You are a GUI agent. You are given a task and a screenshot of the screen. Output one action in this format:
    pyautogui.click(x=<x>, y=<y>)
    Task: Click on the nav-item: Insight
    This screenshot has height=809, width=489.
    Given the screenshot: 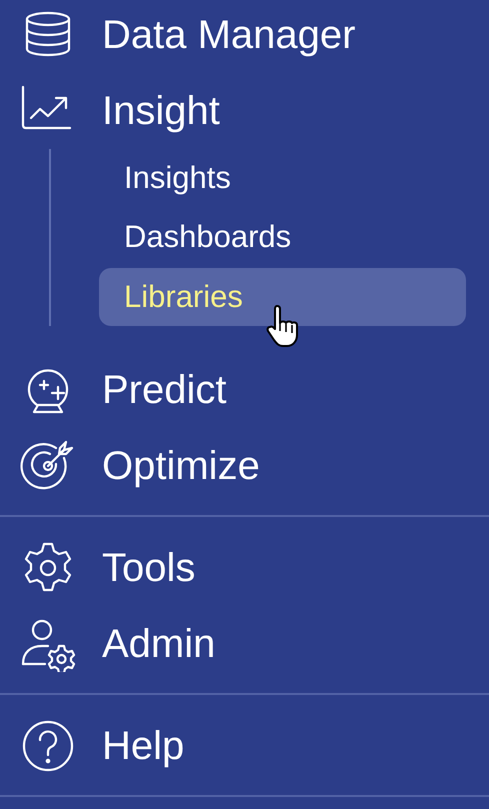 What is the action you would take?
    pyautogui.click(x=244, y=111)
    